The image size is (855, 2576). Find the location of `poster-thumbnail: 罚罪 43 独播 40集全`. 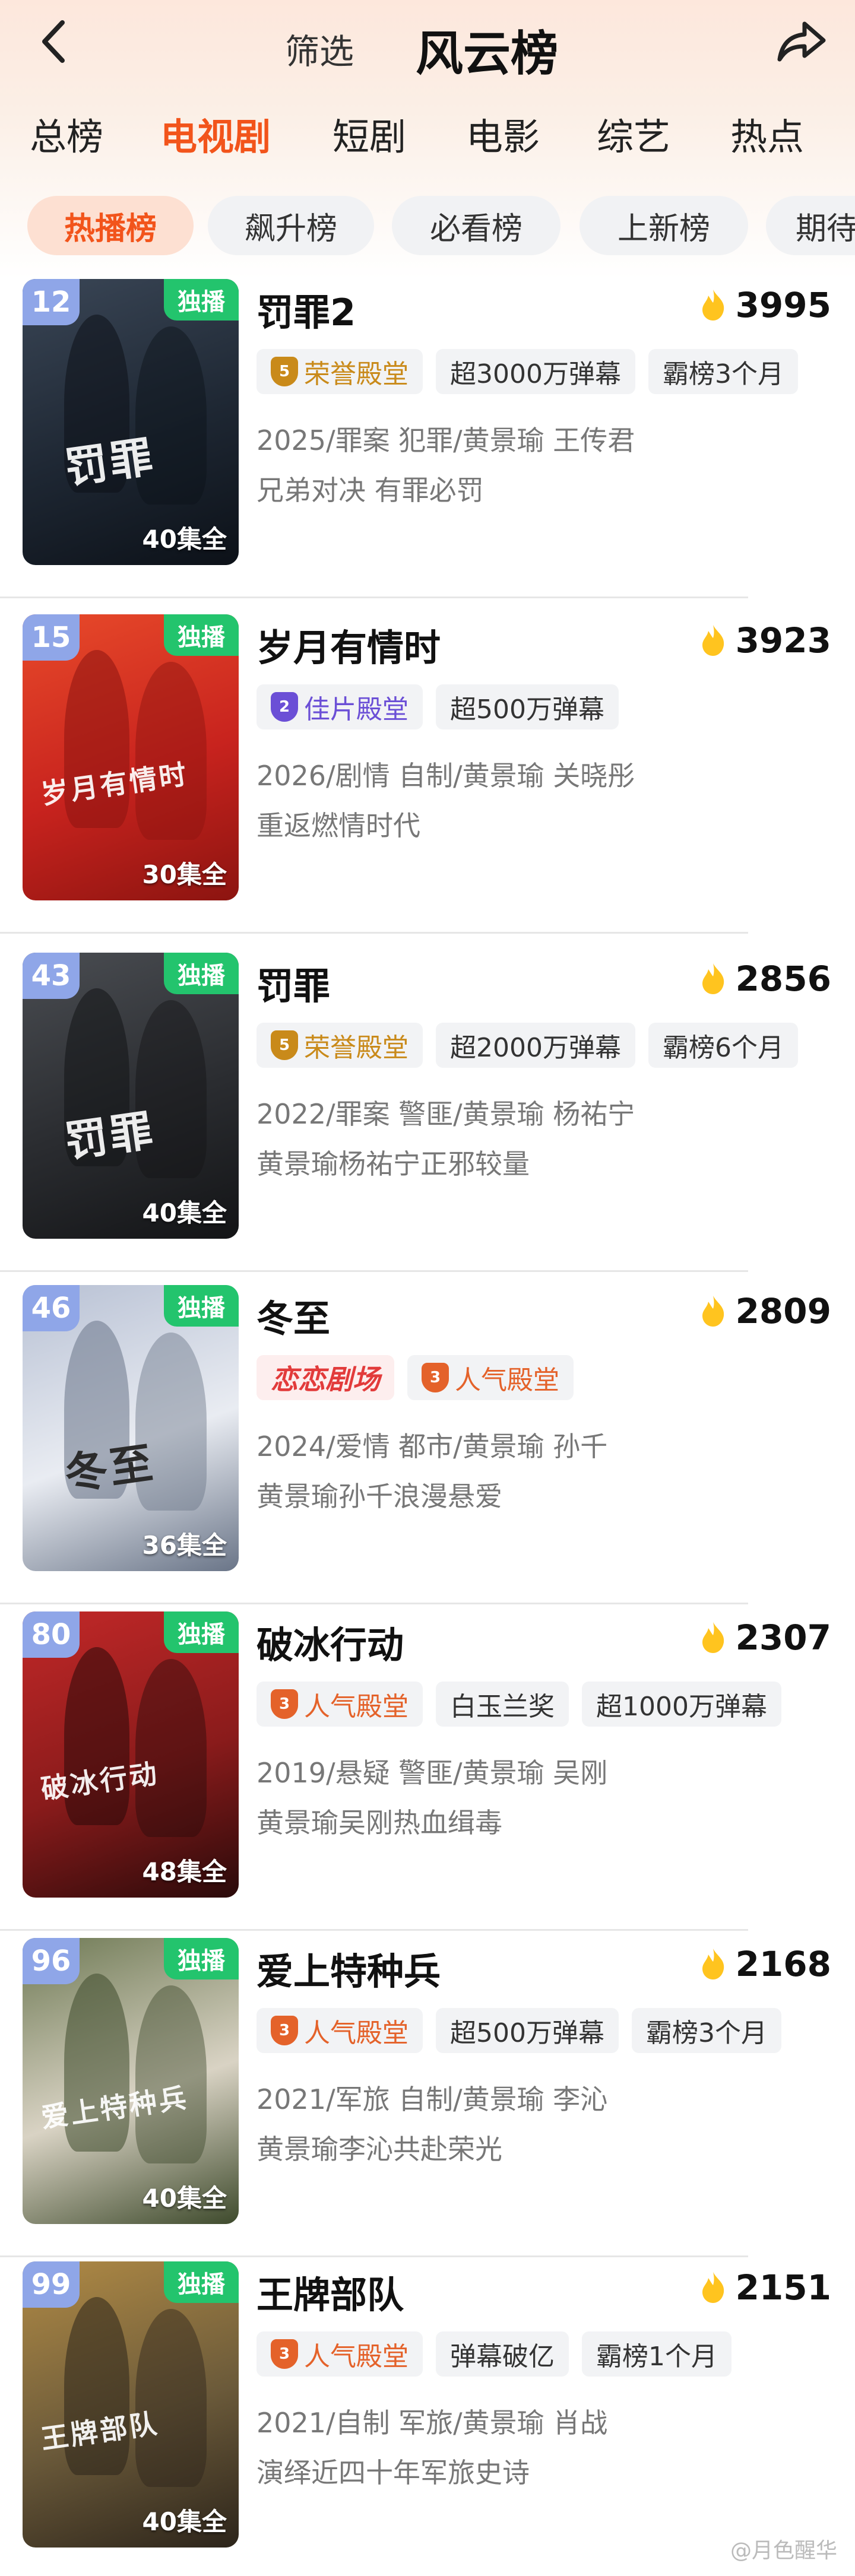

poster-thumbnail: 罚罪 43 独播 40集全 is located at coordinates (131, 1096).